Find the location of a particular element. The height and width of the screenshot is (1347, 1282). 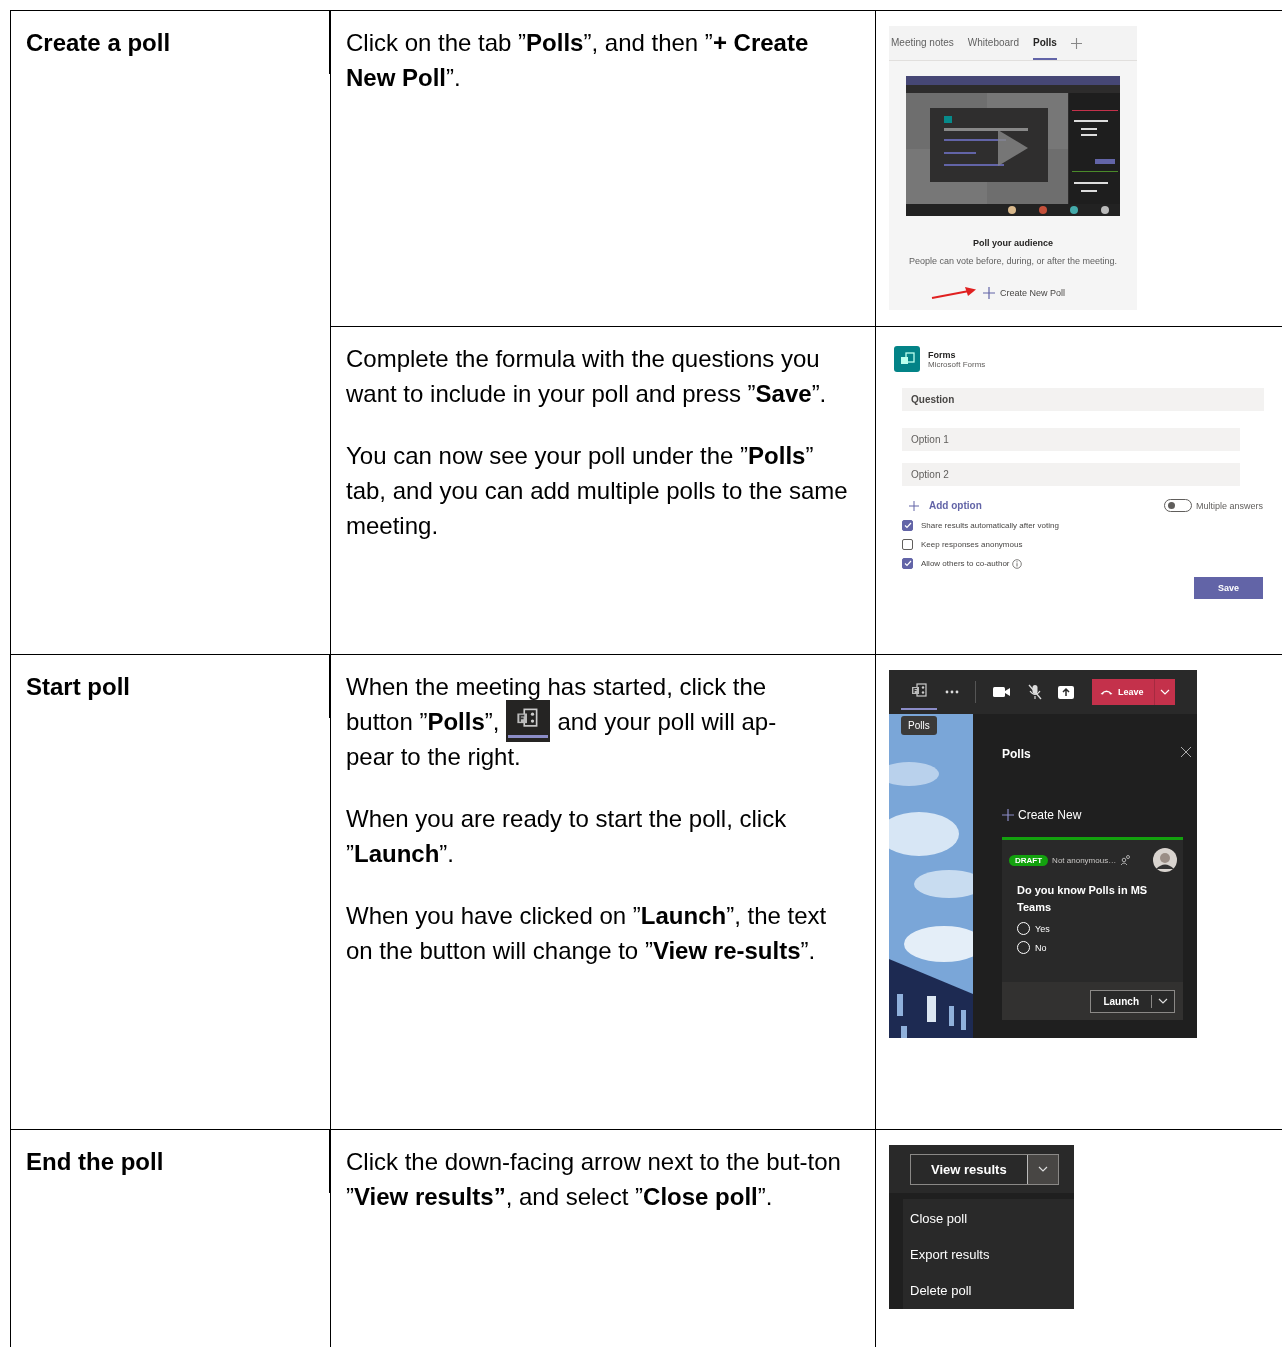

app-subtitle: Microsoft Forms is located at coordinates (957, 364).